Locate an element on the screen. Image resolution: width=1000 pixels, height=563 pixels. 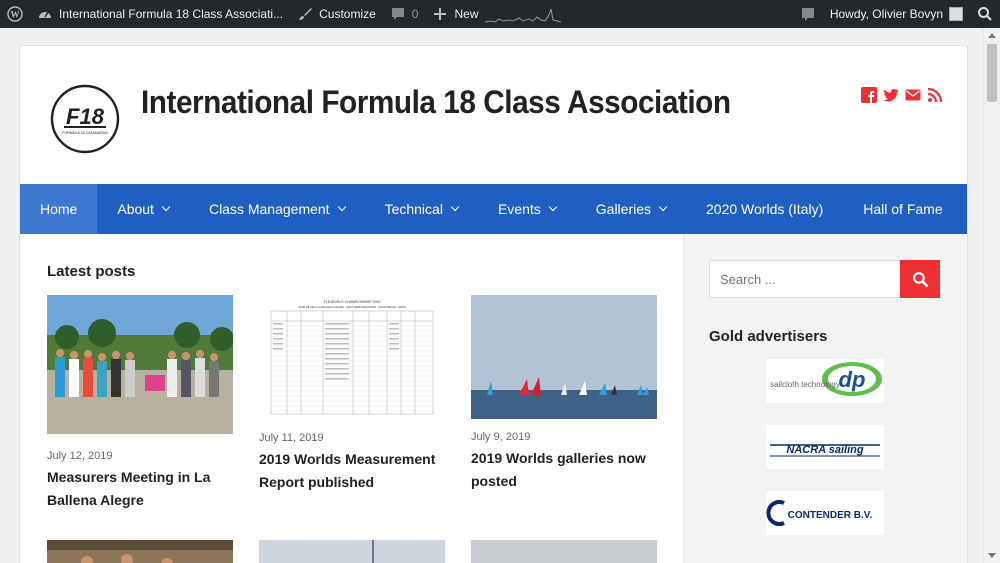
nav-item-events: Events is located at coordinates (527, 209).